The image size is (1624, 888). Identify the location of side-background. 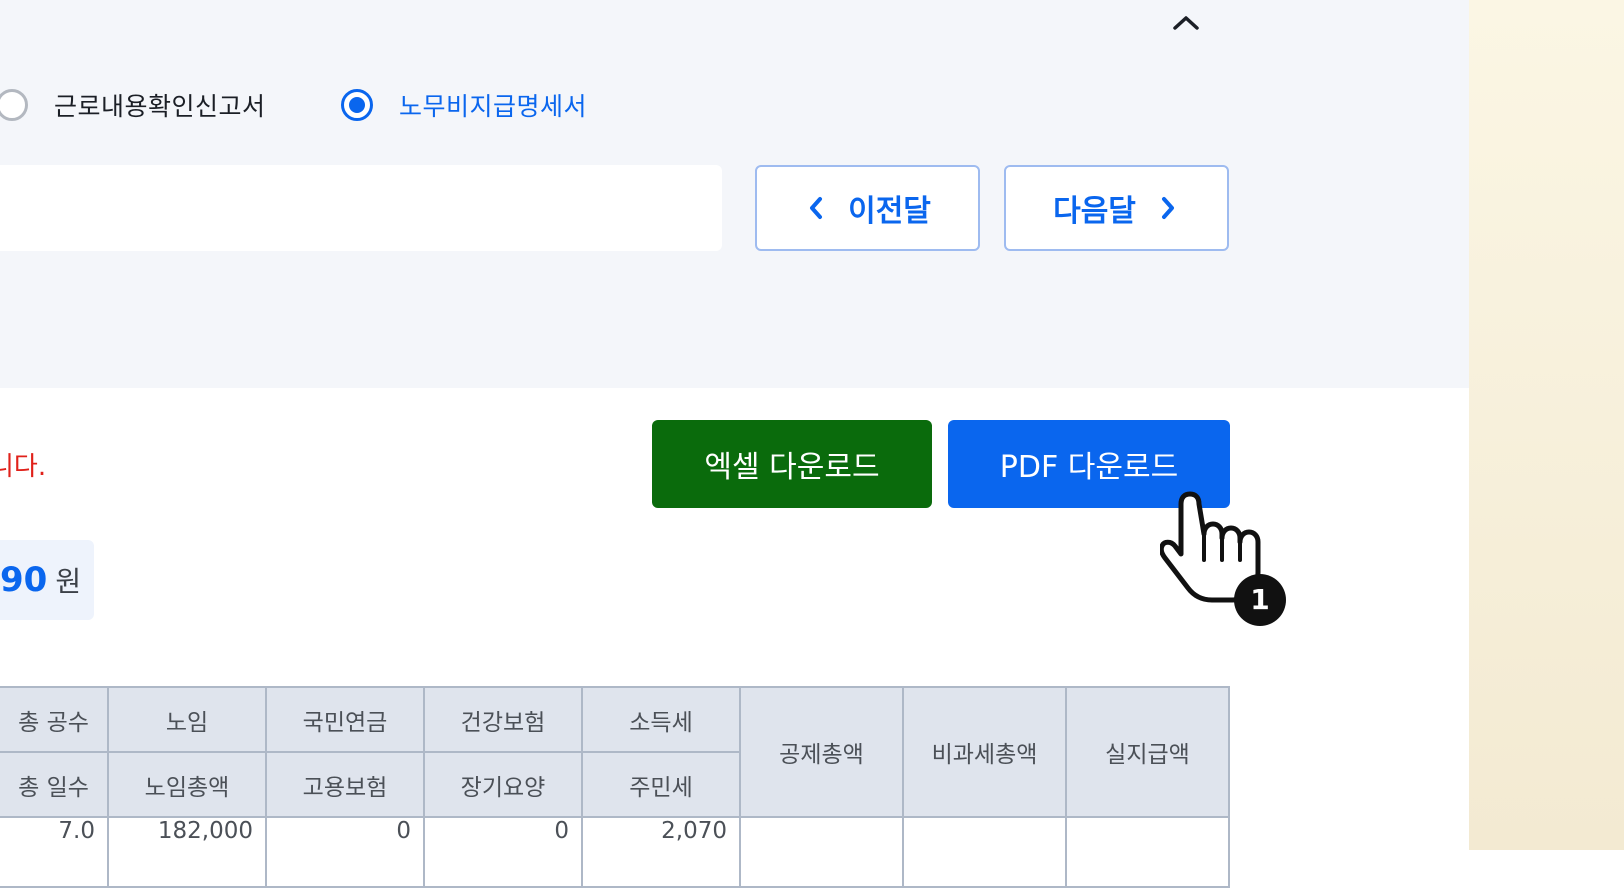
(1546, 425).